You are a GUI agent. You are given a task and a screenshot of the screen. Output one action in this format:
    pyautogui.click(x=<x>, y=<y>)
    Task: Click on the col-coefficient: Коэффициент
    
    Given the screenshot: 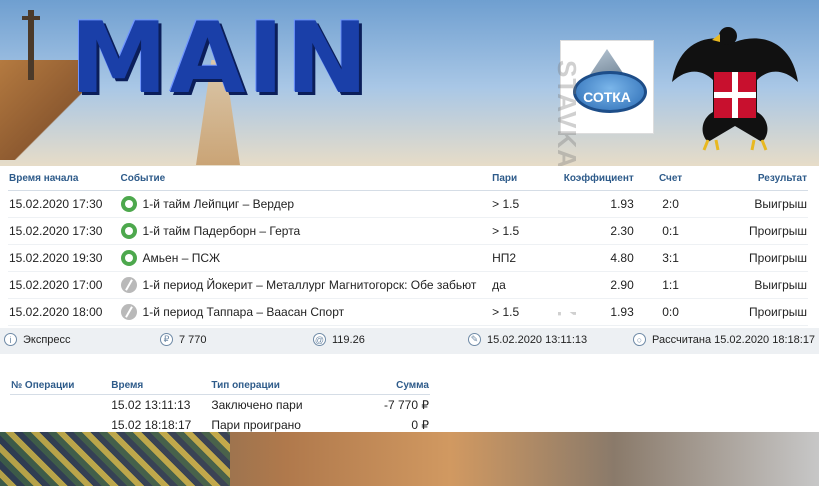 What is the action you would take?
    pyautogui.click(x=598, y=178)
    